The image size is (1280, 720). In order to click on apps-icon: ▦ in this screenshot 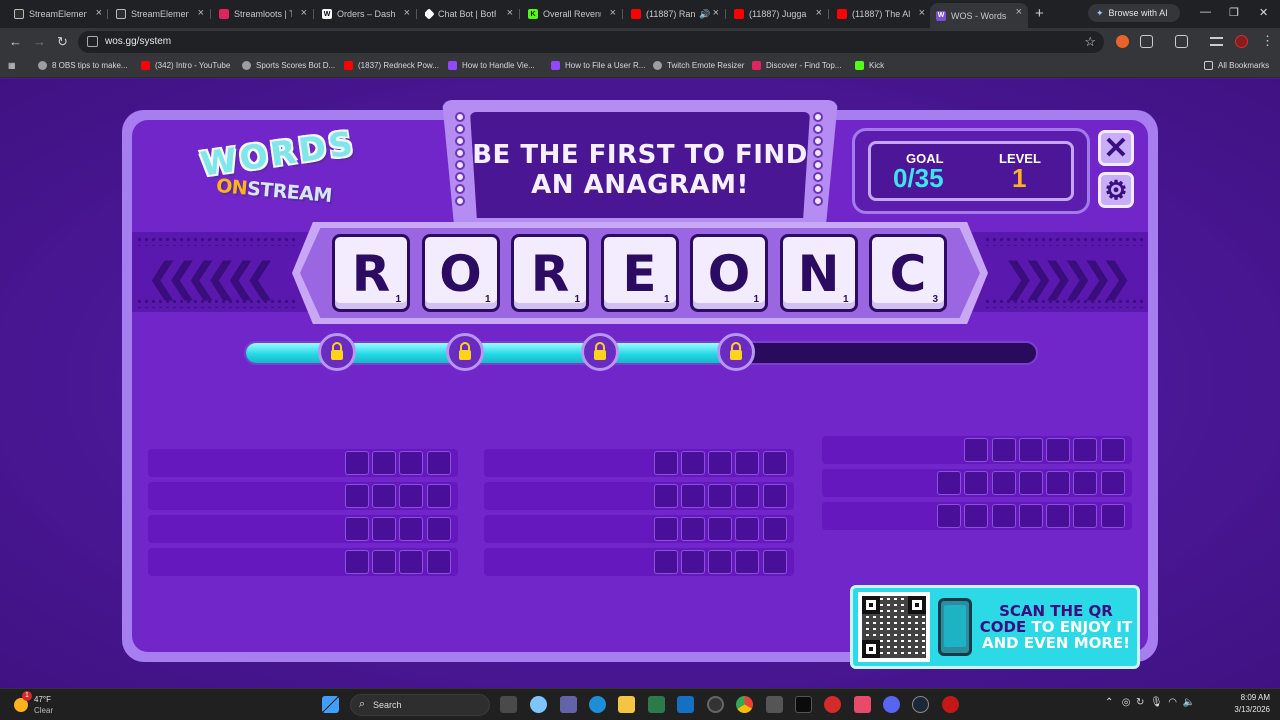, I will do `click(12, 65)`.